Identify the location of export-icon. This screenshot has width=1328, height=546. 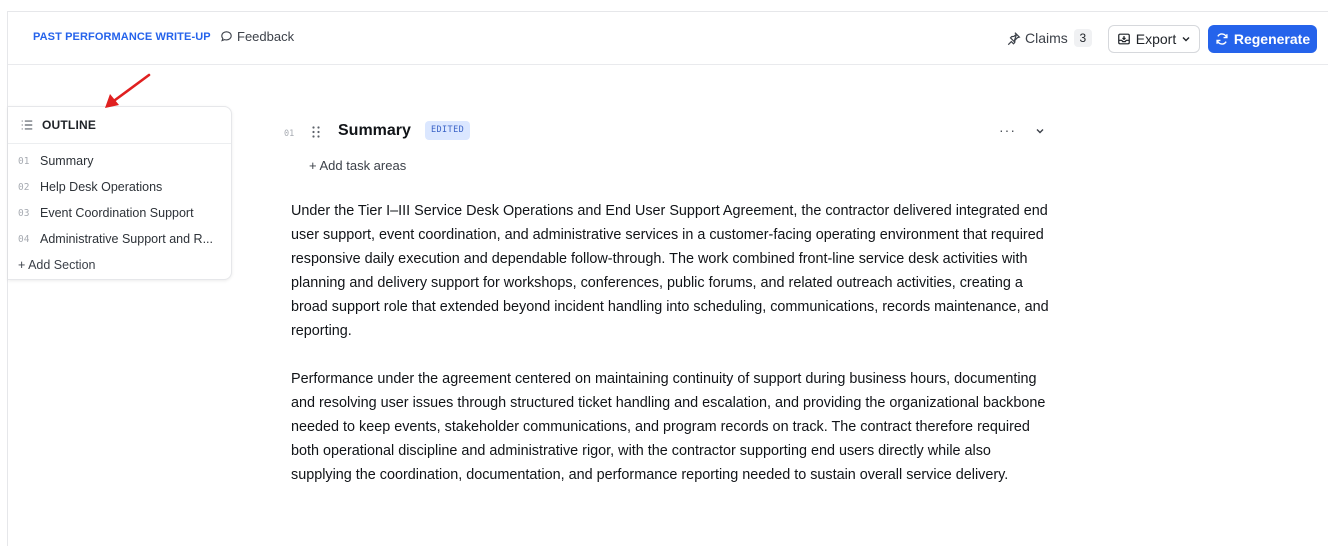
(1123, 39).